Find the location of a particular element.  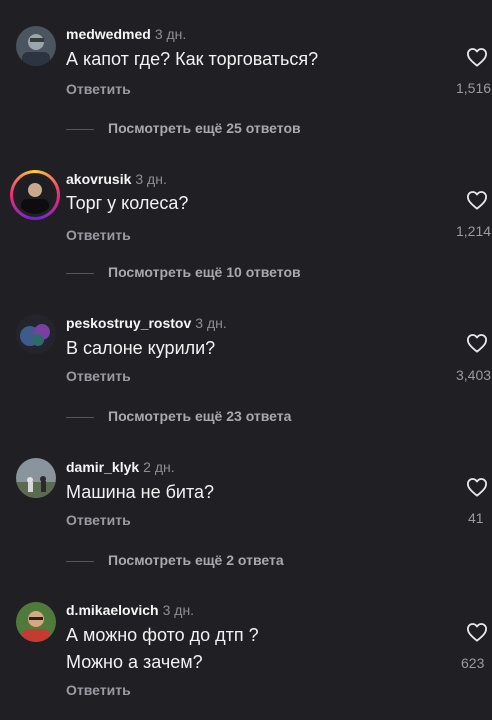

comment-header: d.mikaelovich 3 дн. is located at coordinates (130, 610).